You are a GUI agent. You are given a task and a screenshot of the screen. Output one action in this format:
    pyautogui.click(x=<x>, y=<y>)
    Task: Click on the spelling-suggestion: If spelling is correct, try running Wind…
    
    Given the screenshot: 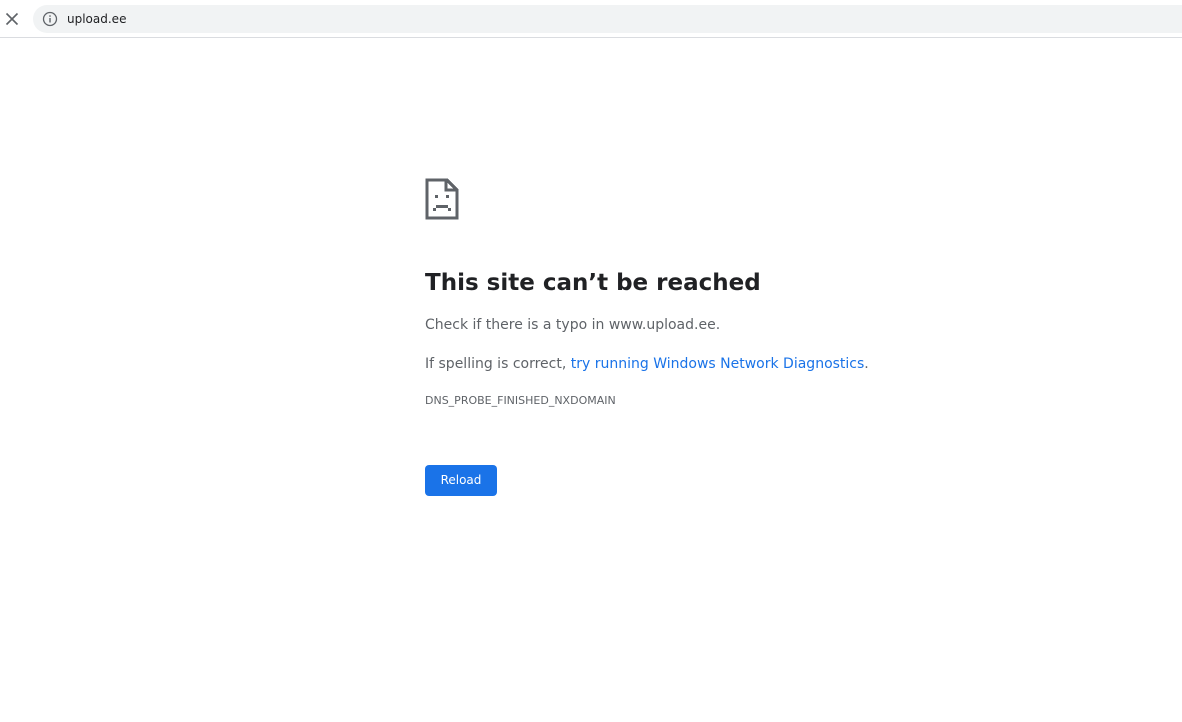 What is the action you would take?
    pyautogui.click(x=647, y=364)
    